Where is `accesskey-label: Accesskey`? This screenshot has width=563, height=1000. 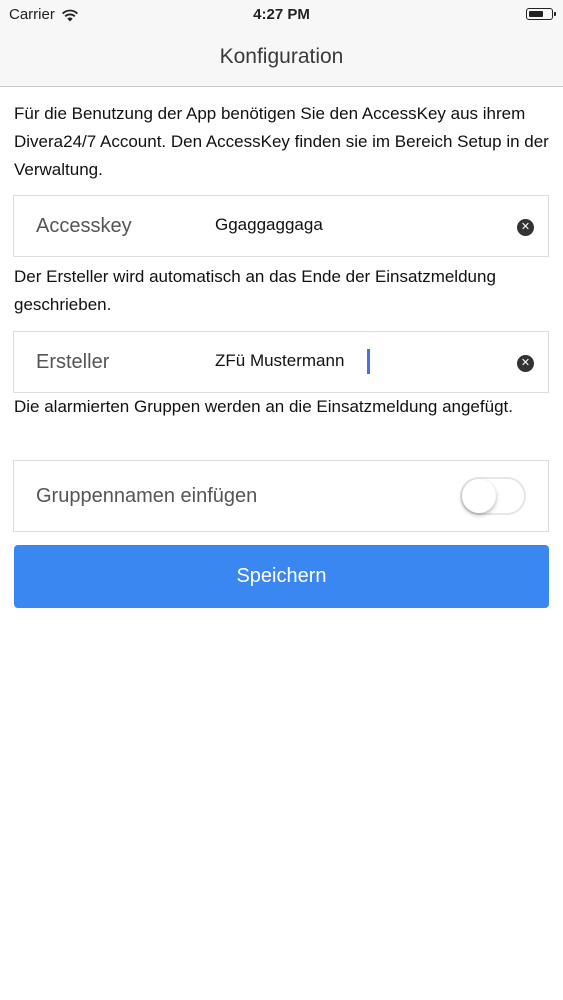 accesskey-label: Accesskey is located at coordinates (84, 226).